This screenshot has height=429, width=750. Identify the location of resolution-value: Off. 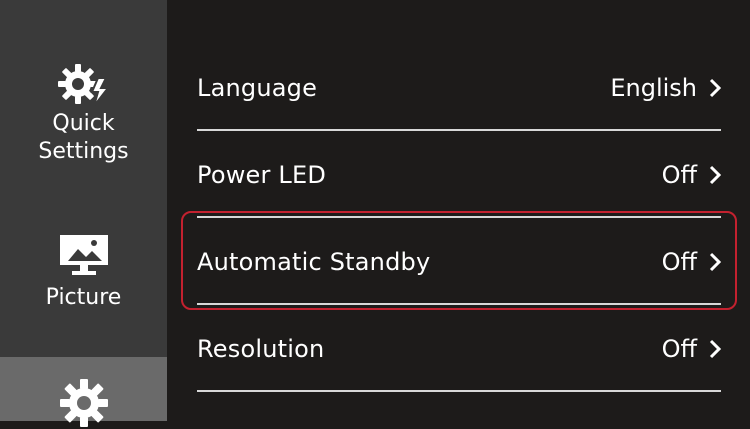
(679, 348).